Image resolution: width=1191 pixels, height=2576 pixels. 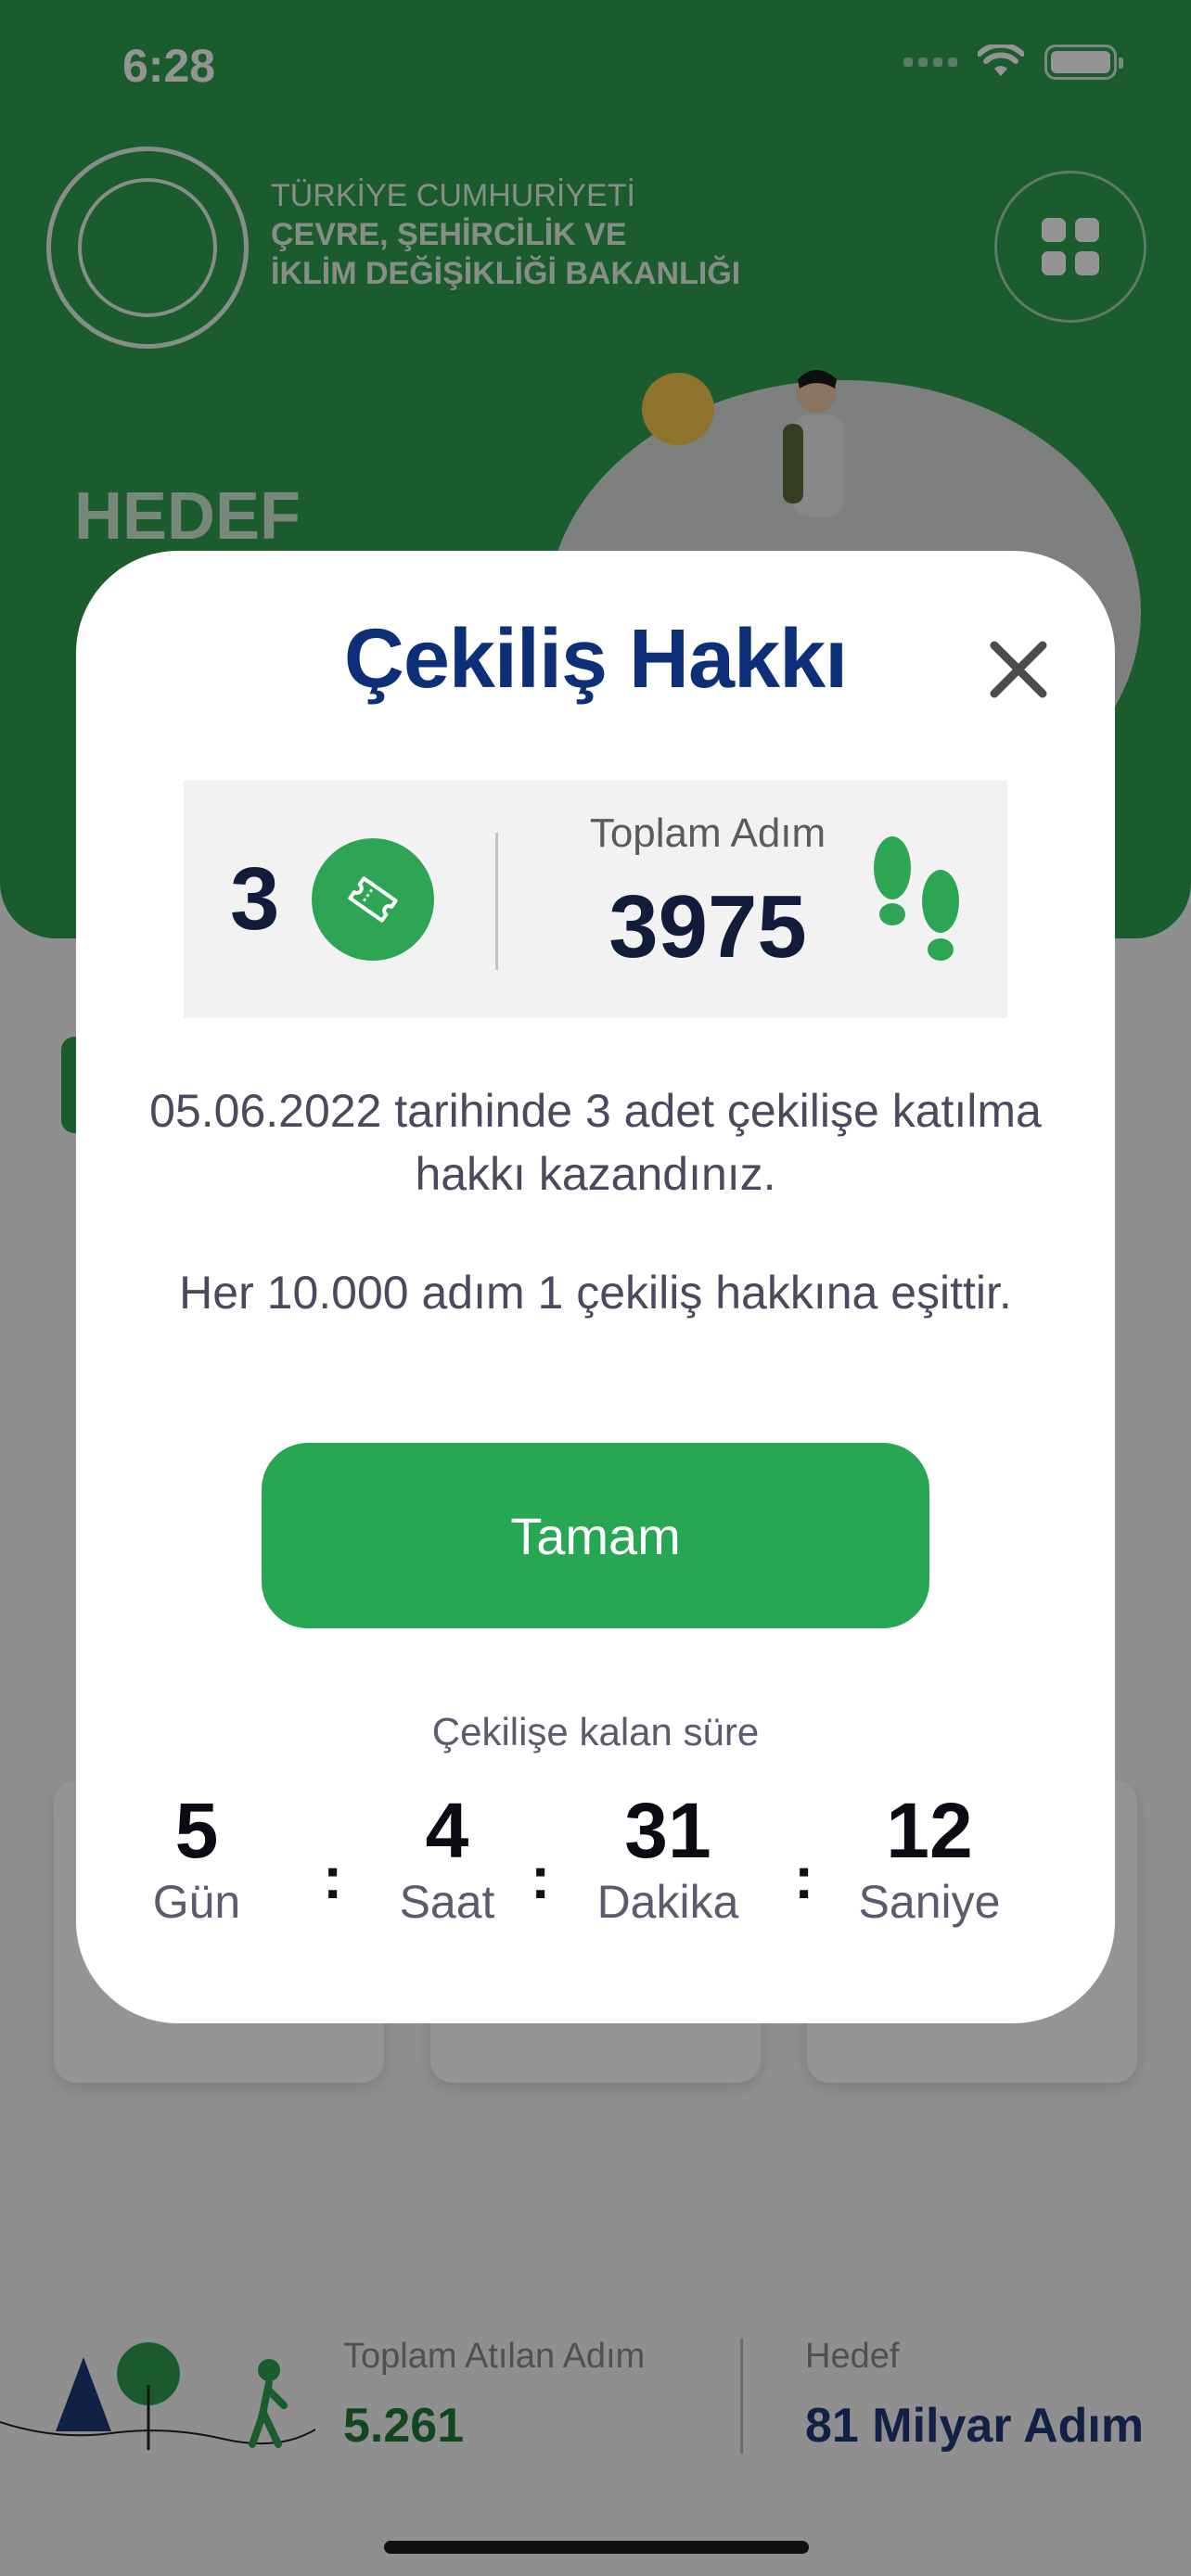 I want to click on total-steps-value: 3975, so click(x=707, y=927).